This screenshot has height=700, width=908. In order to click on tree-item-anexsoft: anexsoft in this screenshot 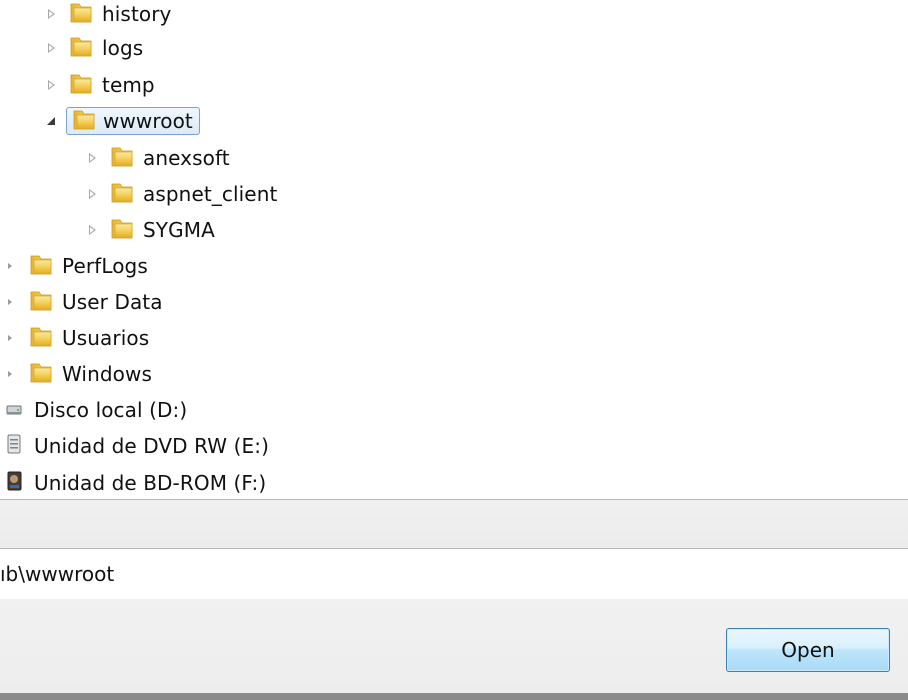, I will do `click(157, 158)`.